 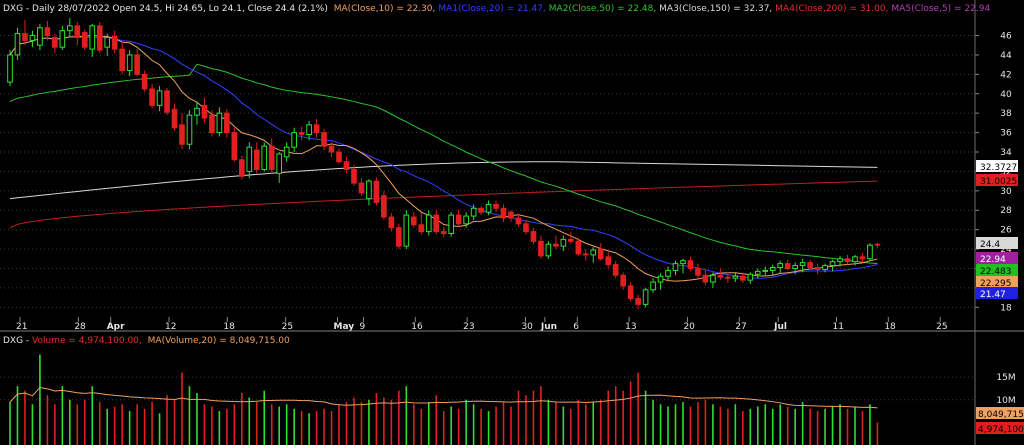 What do you see at coordinates (1006, 153) in the screenshot?
I see `price-tick-label: 34` at bounding box center [1006, 153].